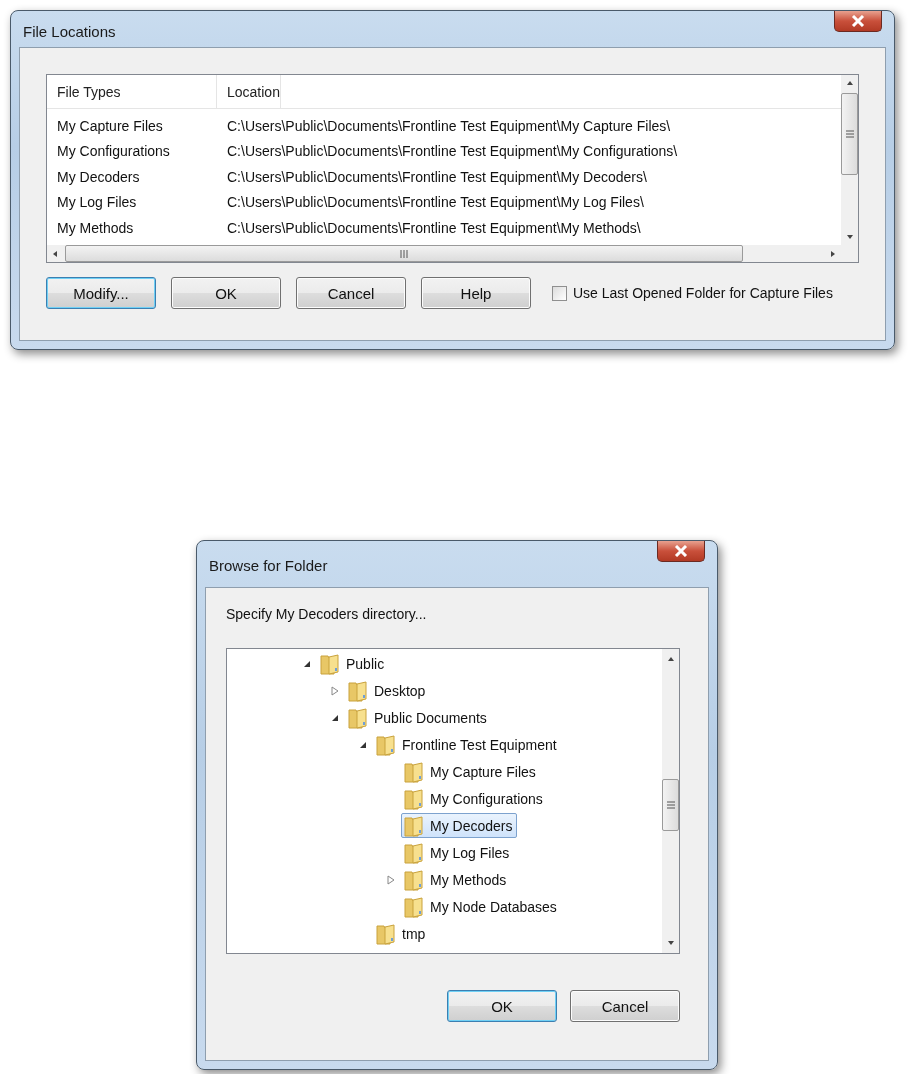 The image size is (913, 1074). I want to click on tree-item: My Capture Files, so click(471, 771).